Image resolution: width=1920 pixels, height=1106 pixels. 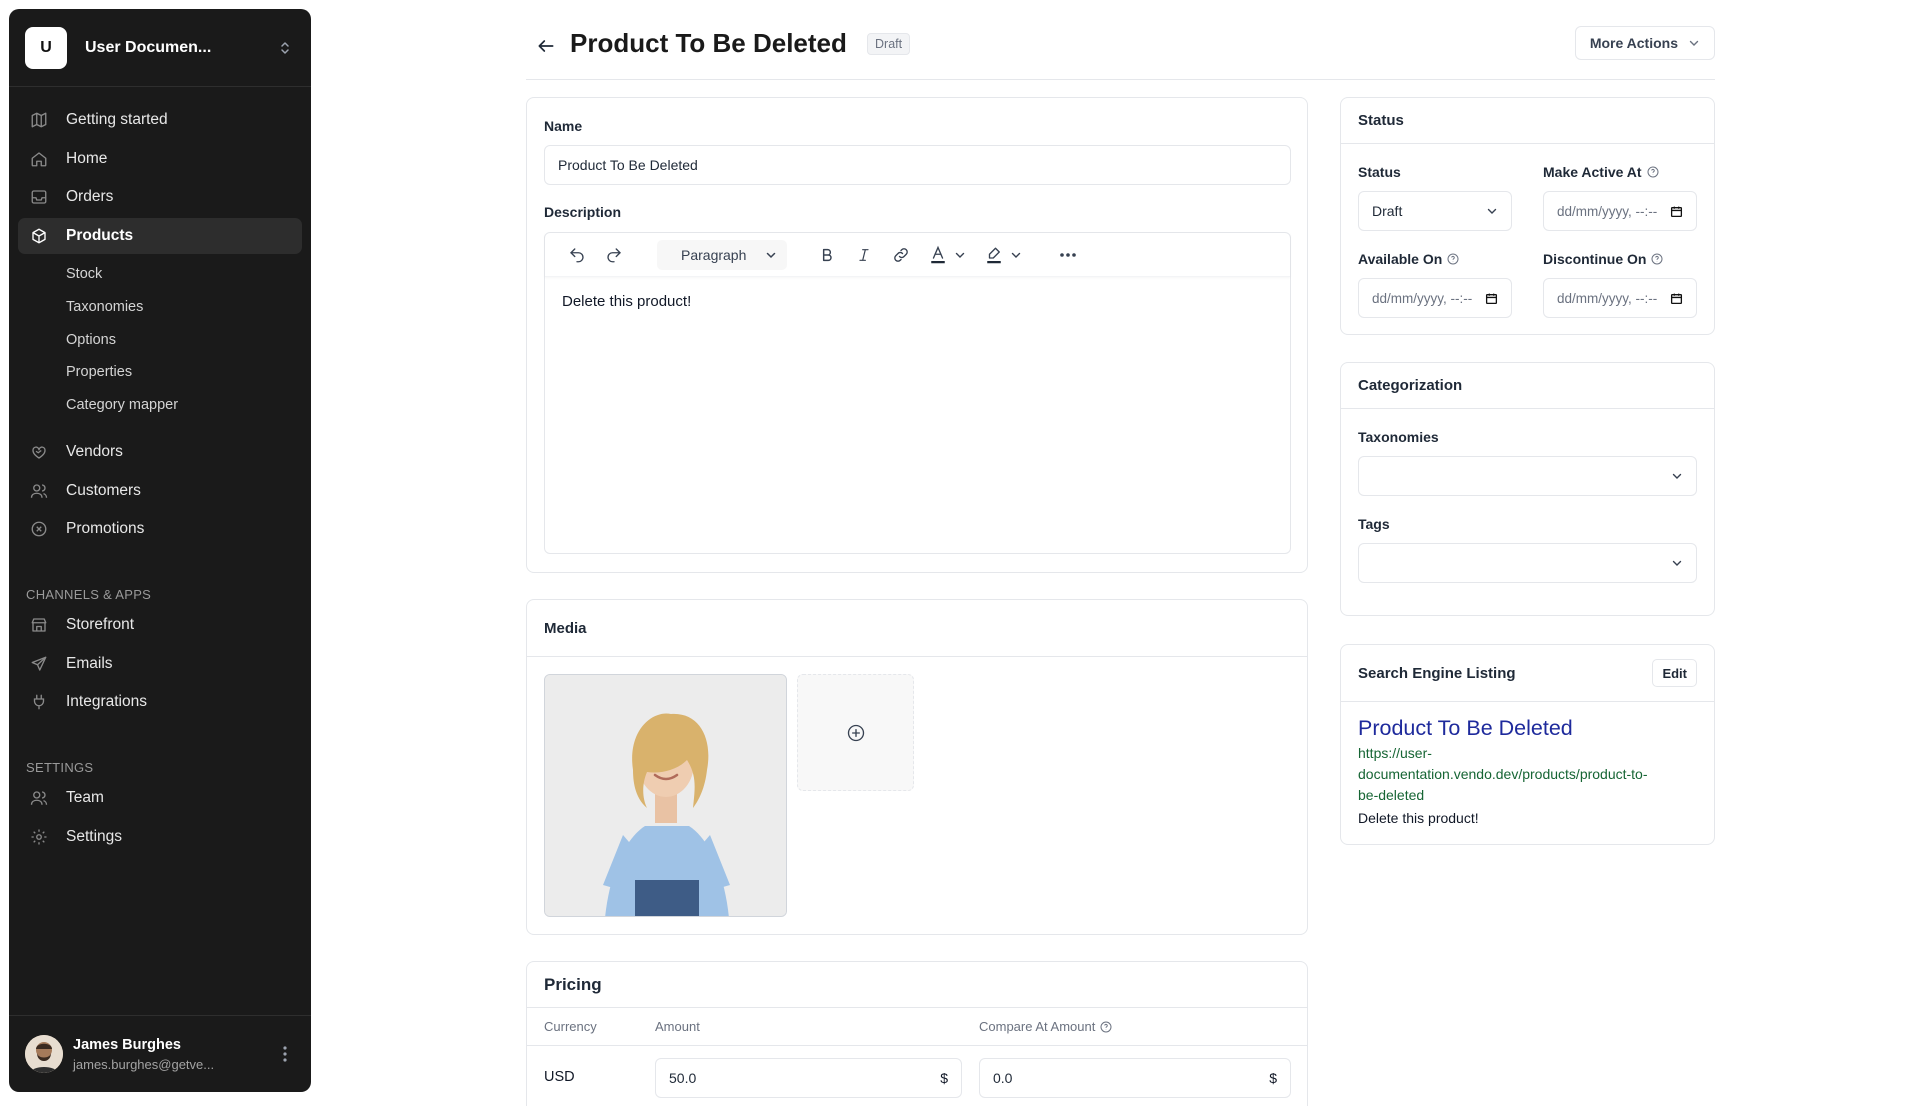 What do you see at coordinates (614, 255) in the screenshot?
I see `redo-icon` at bounding box center [614, 255].